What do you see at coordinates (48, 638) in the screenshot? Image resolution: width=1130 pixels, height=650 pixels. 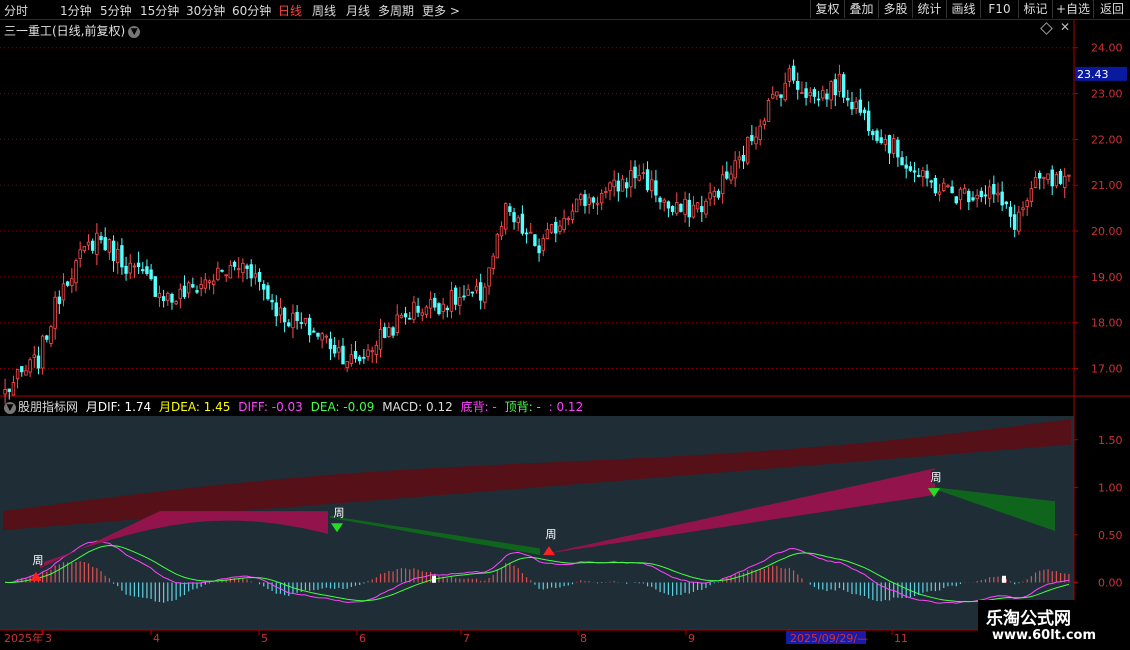 I see `x-axis-label: 3` at bounding box center [48, 638].